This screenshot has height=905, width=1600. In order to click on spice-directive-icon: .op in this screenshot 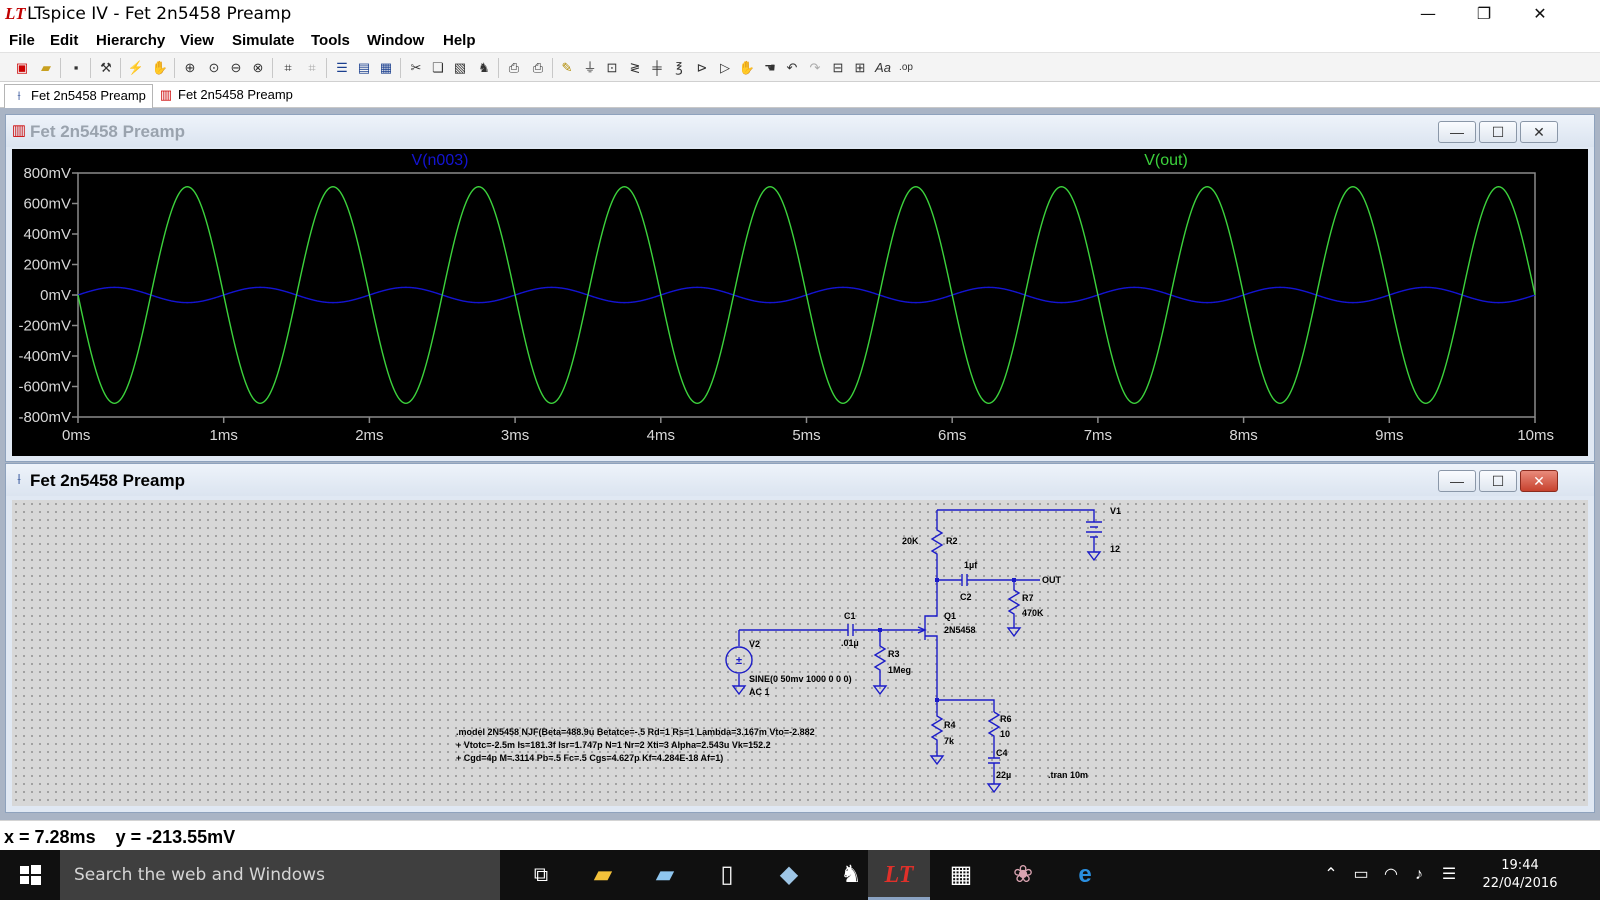, I will do `click(906, 68)`.